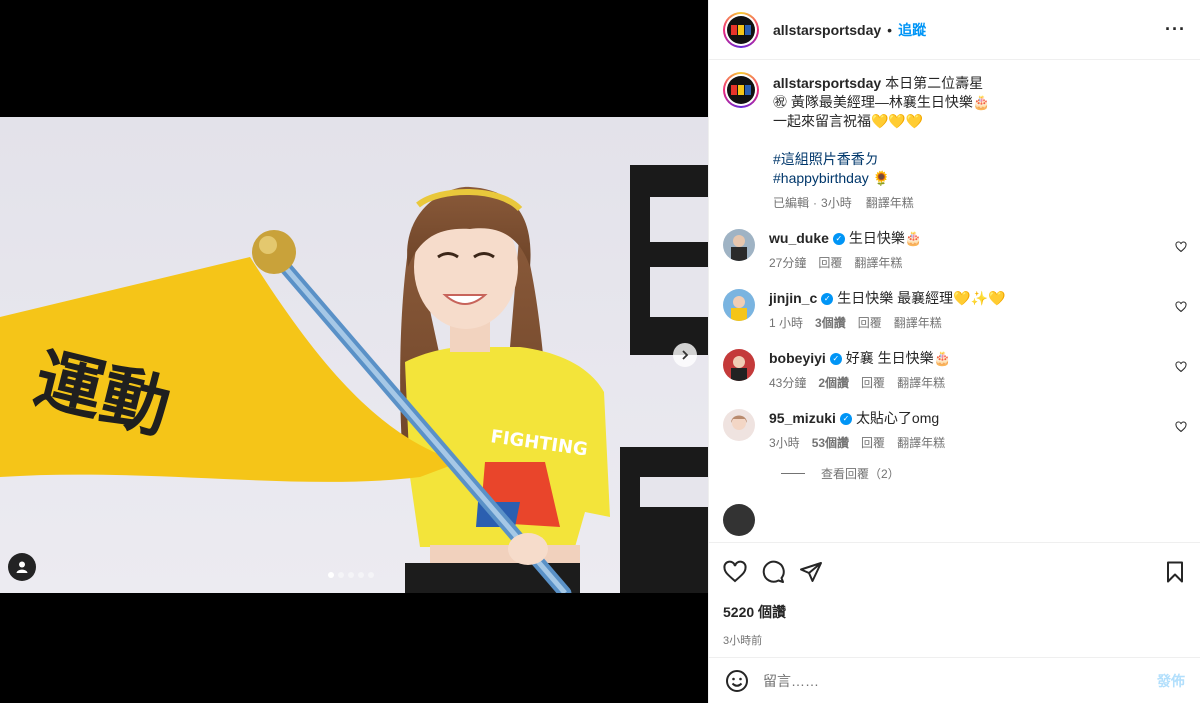 The width and height of the screenshot is (1200, 703). I want to click on bookmark-icon, so click(1175, 572).